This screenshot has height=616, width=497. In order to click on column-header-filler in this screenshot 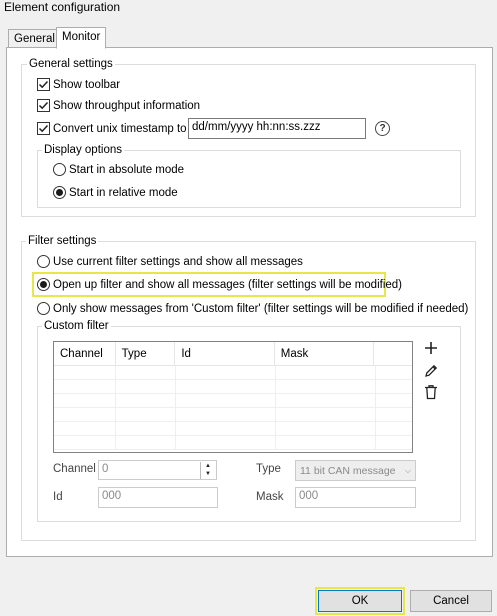, I will do `click(393, 354)`.